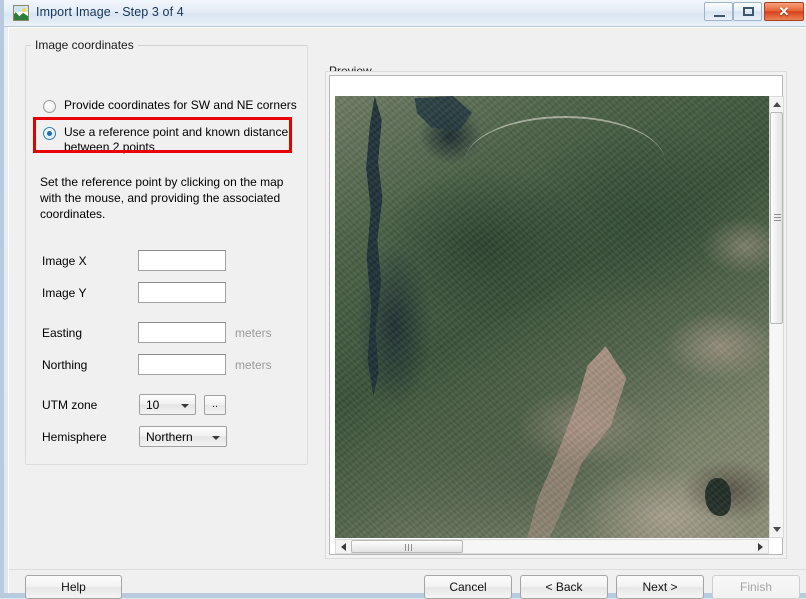 Image resolution: width=806 pixels, height=599 pixels. I want to click on horizontal-scrollbar-thumb, so click(407, 546).